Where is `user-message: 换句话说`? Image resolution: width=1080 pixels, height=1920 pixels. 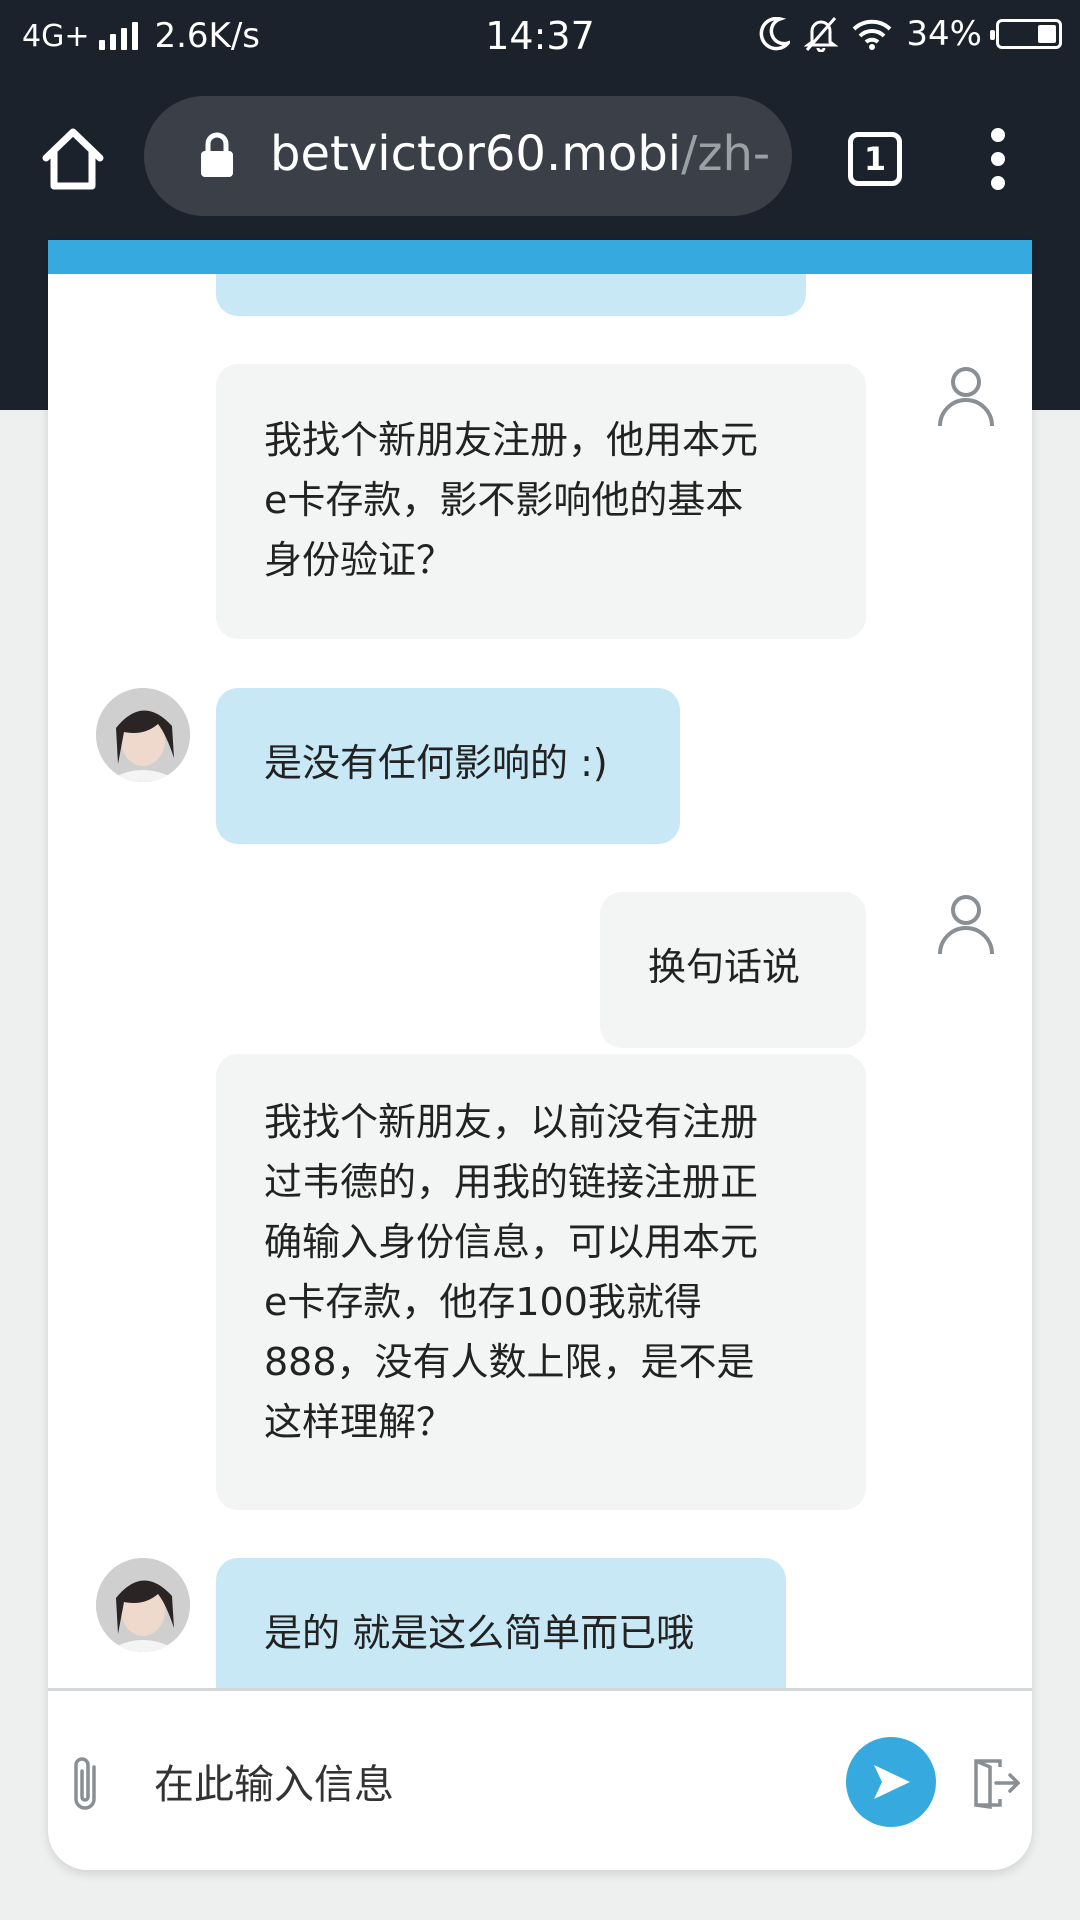 user-message: 换句话说 is located at coordinates (733, 970).